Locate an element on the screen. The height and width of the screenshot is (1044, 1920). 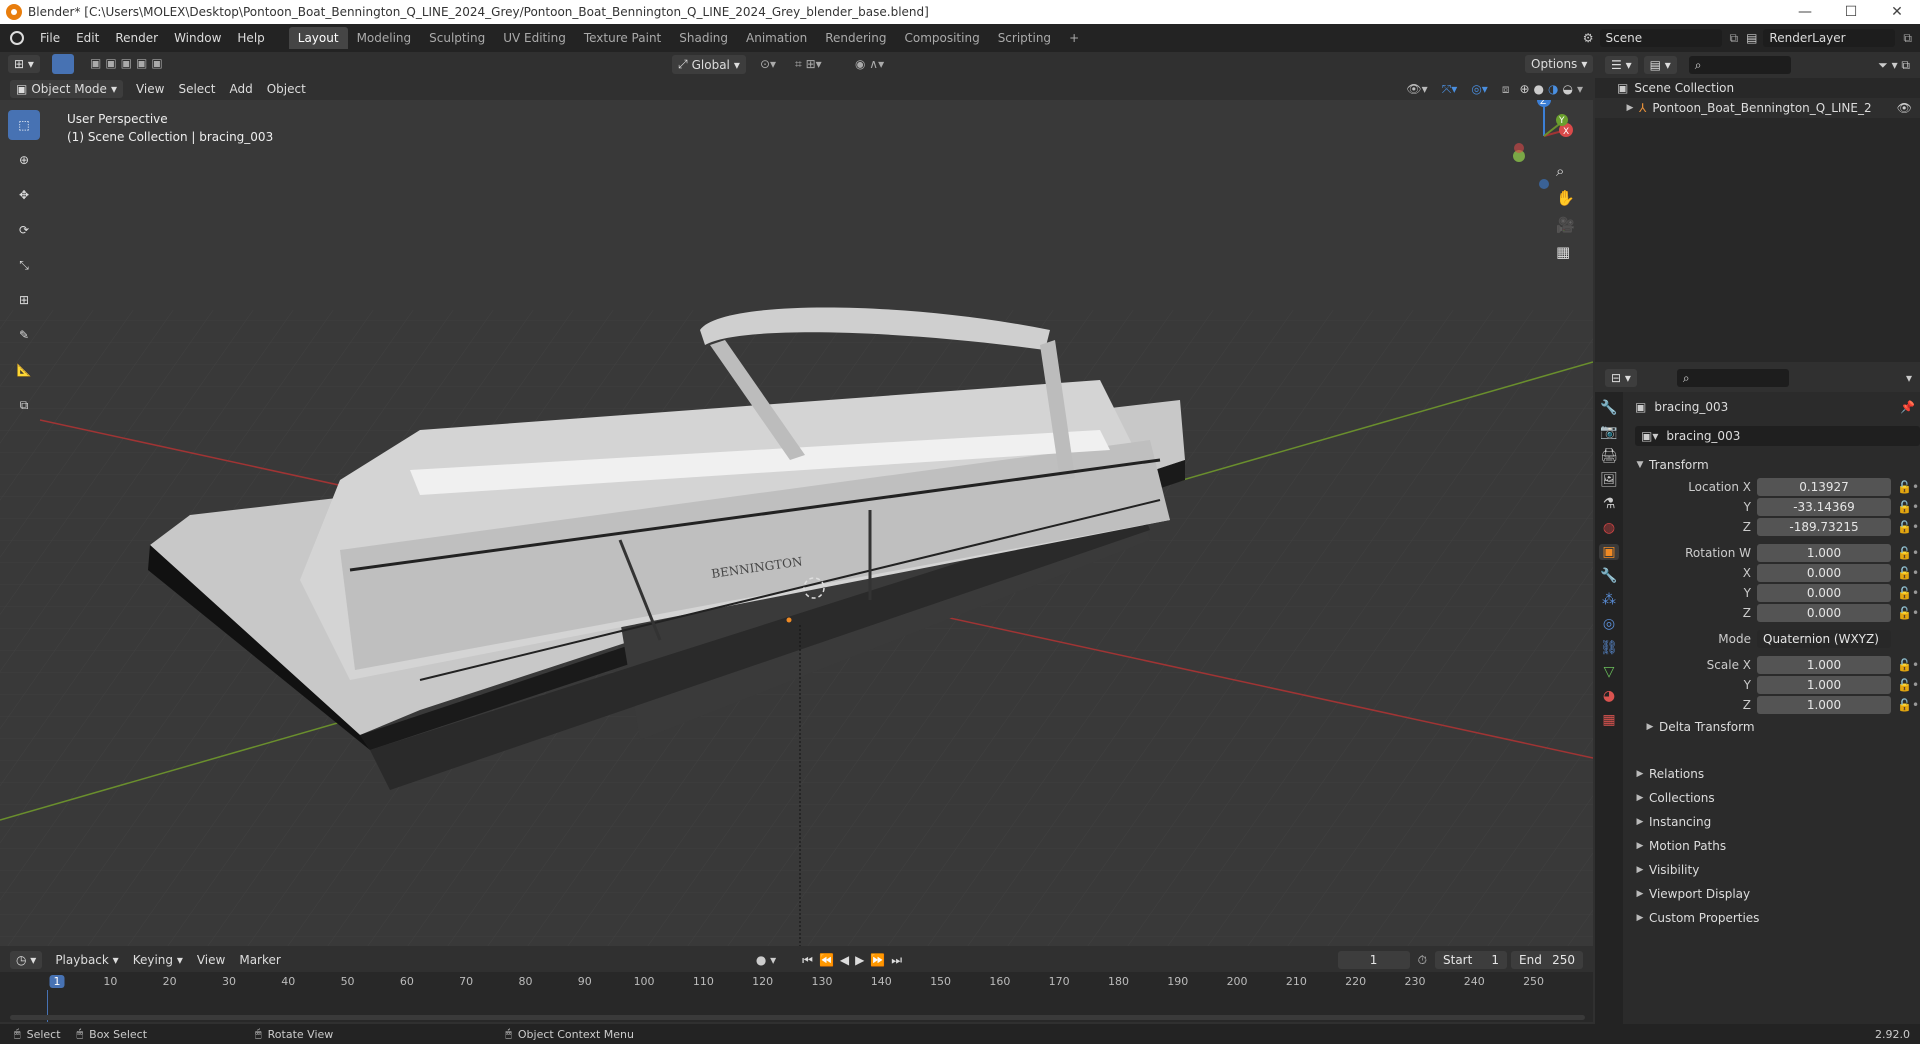
world-tab-icon: ◍ is located at coordinates (1609, 528).